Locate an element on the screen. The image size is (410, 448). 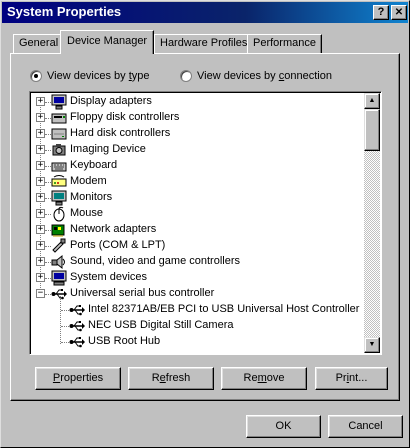
device-category-label: Hard disk controllers is located at coordinates (120, 133).